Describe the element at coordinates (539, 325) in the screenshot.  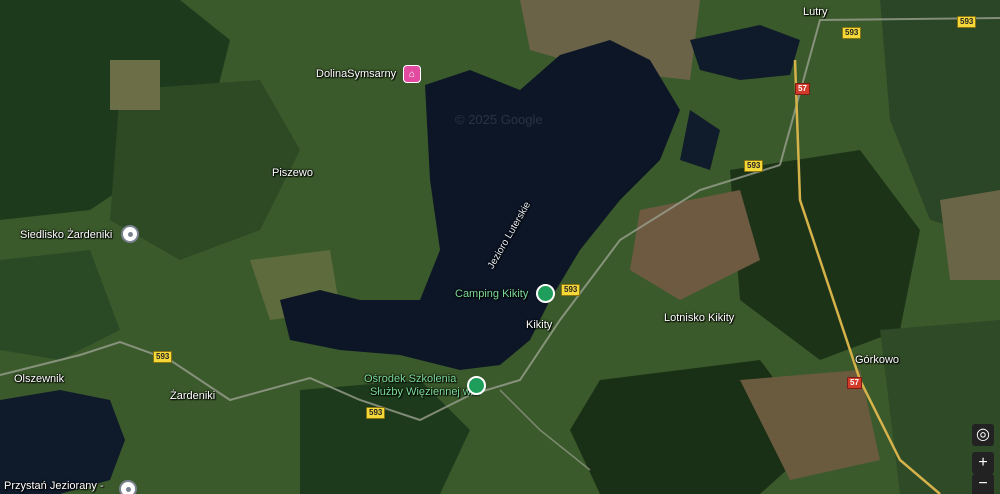
I see `place-label-kikity: Kikity` at that location.